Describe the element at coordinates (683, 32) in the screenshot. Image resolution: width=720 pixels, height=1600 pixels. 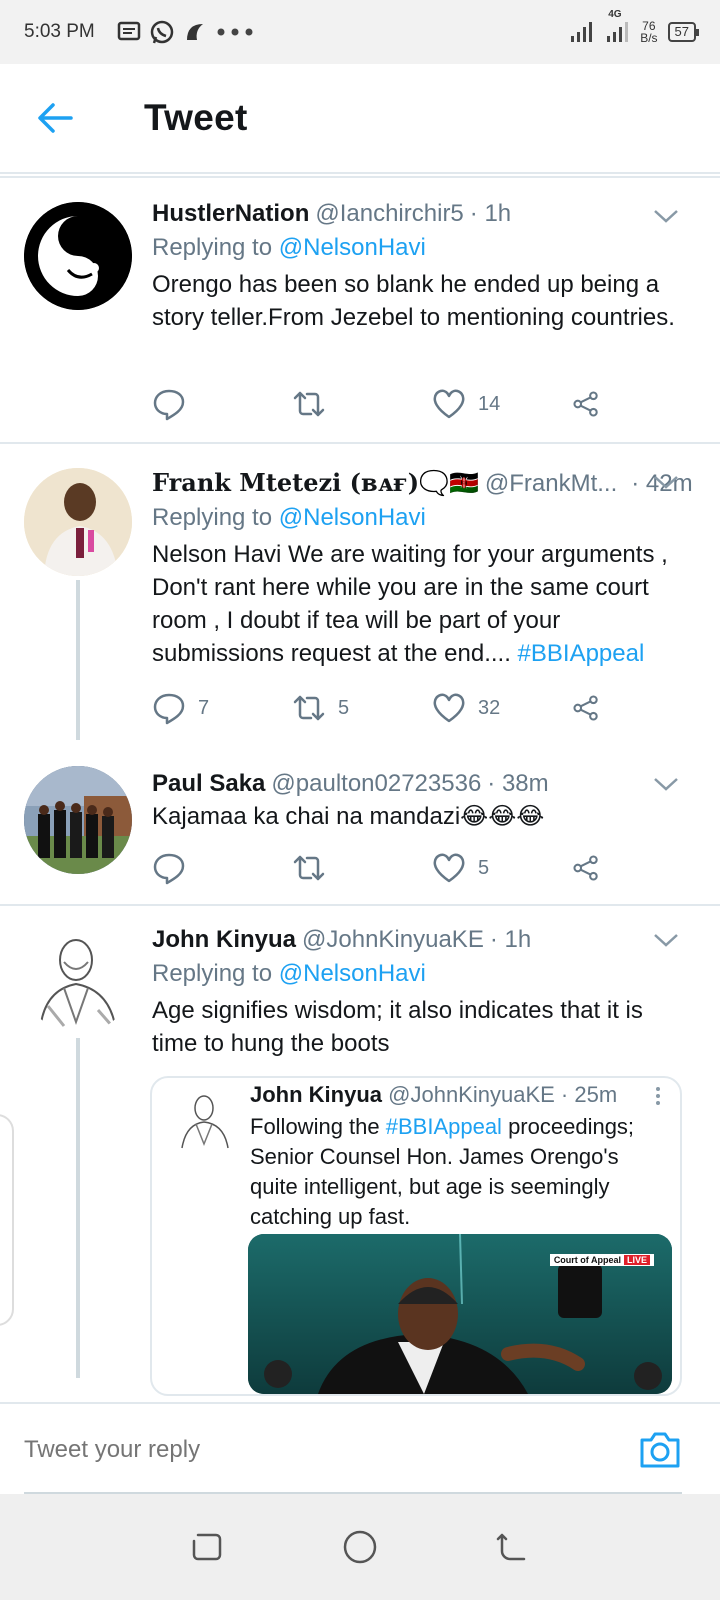
I see `battery-indicator: 57` at that location.